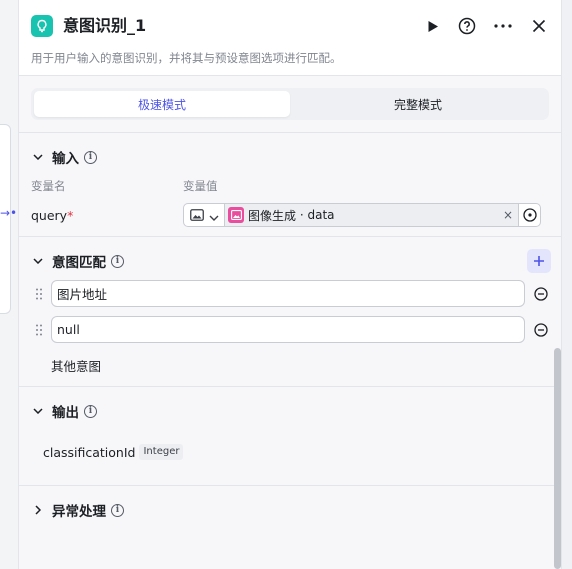 The width and height of the screenshot is (572, 569). I want to click on mode-tabs-container: 极速模式 完整模式, so click(290, 104).